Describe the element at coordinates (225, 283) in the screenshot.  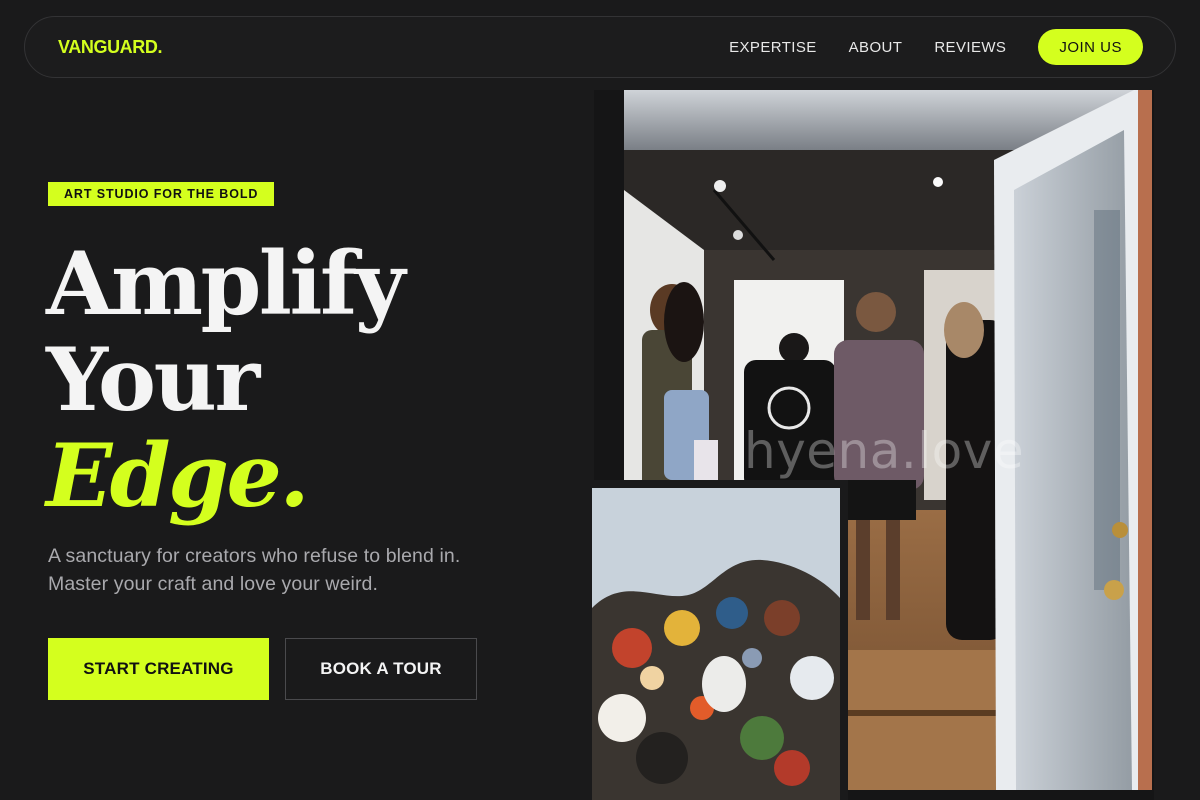
I see `headline-line-1: Amplify` at that location.